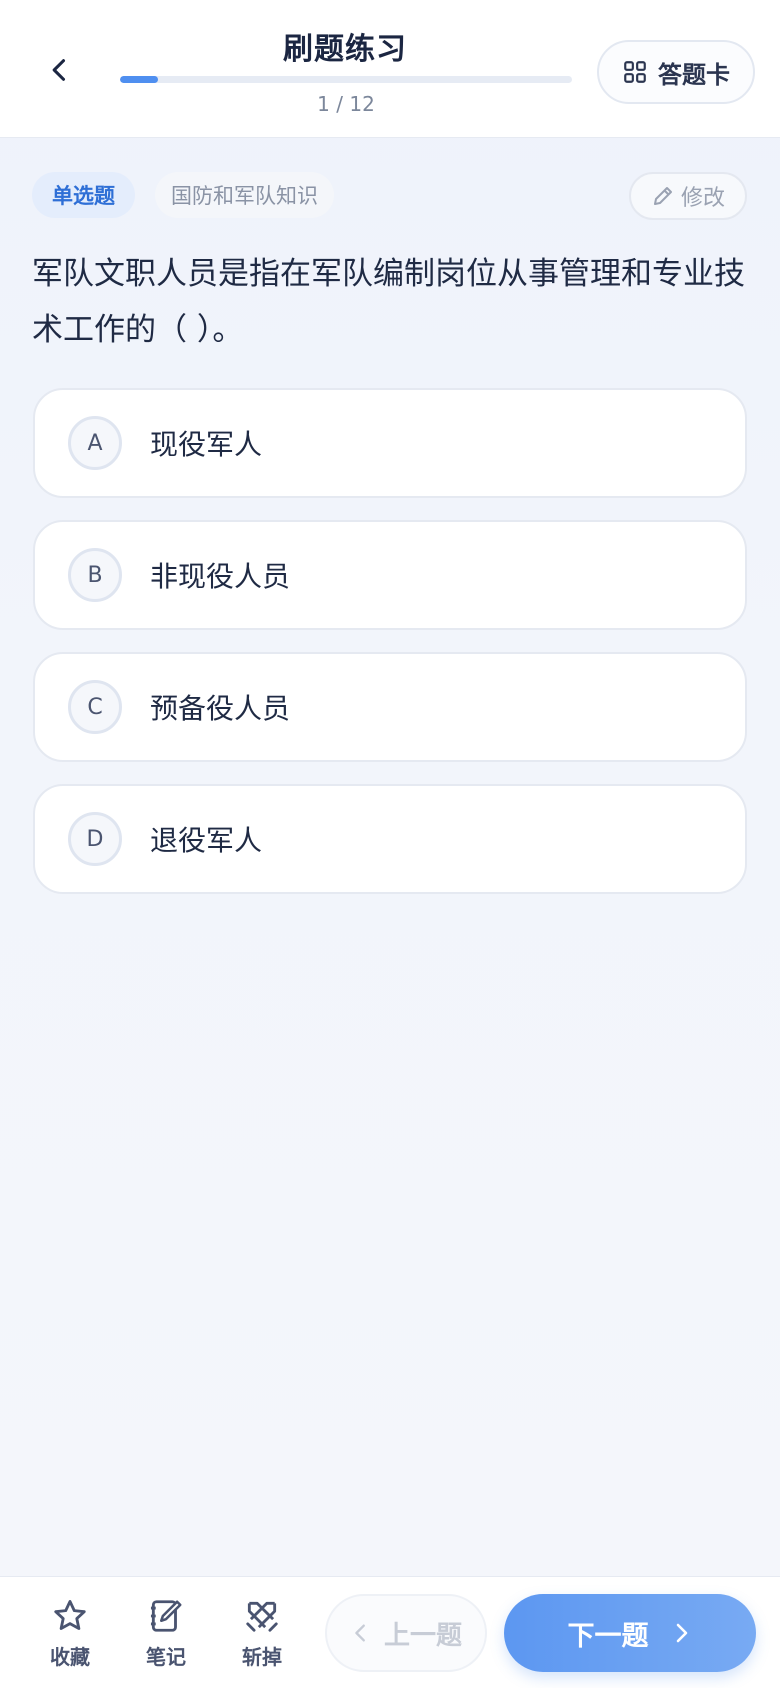  I want to click on favorite-button: 收藏, so click(70, 1635).